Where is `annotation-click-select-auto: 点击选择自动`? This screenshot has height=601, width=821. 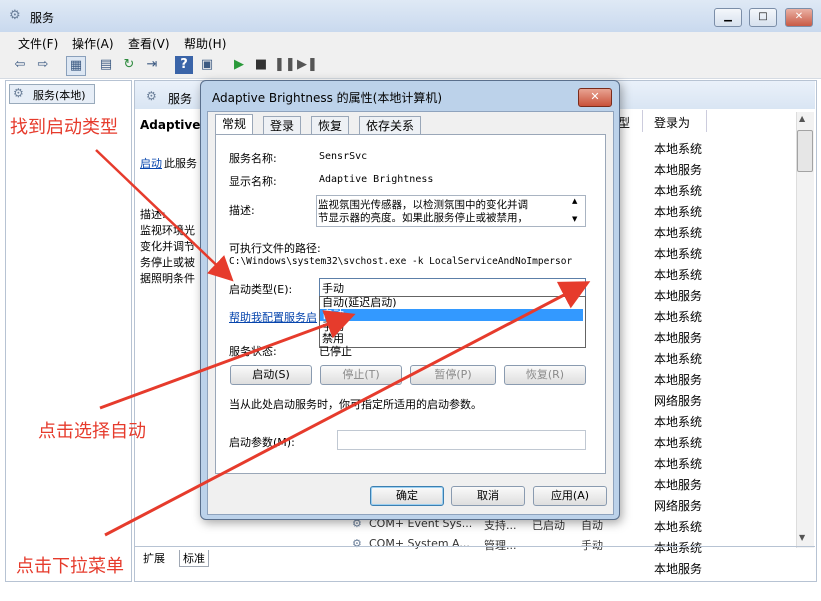
annotation-click-select-auto: 点击选择自动 is located at coordinates (92, 431).